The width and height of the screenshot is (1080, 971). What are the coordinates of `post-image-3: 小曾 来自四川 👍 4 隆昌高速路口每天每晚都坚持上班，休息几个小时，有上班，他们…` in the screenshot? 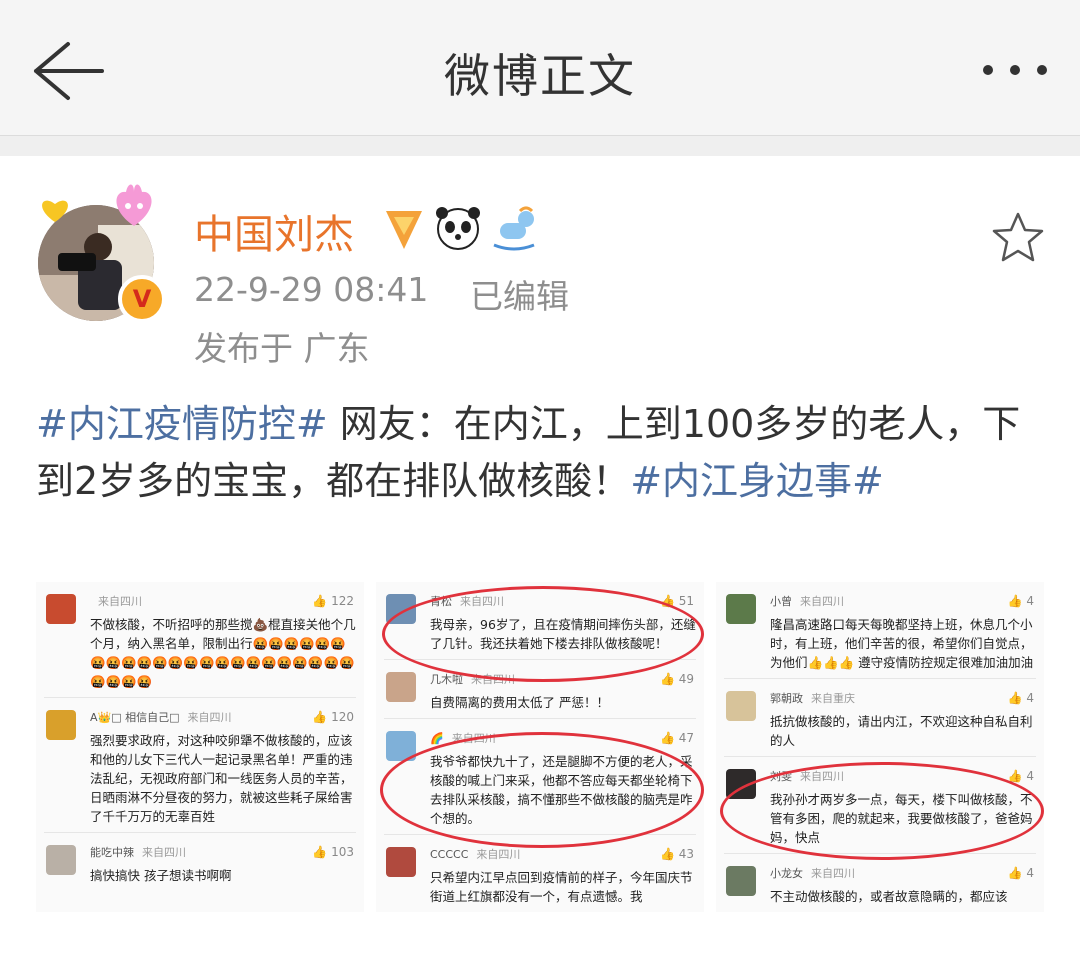 It's located at (880, 747).